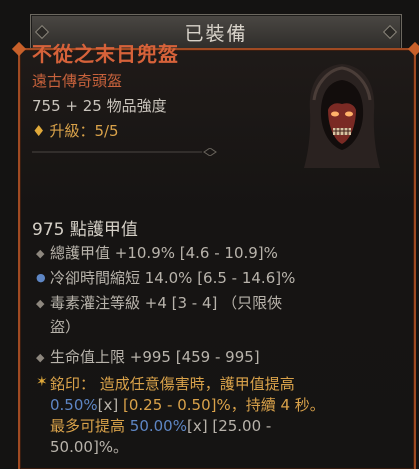 The image size is (419, 469). Describe the element at coordinates (173, 278) in the screenshot. I see `affix-cooldown: 冷卻時間縮短 14.0% [6.5 - 14.6]%` at that location.